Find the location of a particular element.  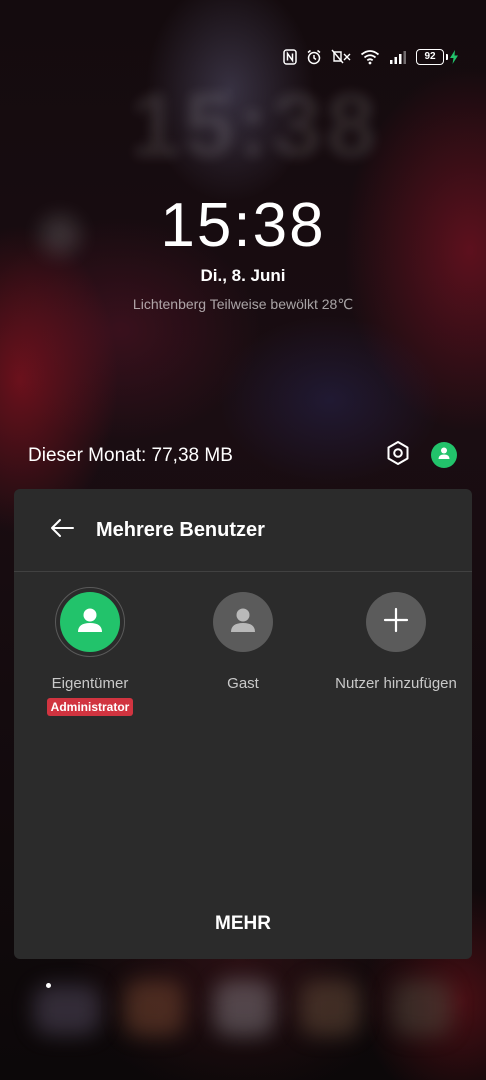

wallpaper-blur: 15:38 is located at coordinates (255, 126).